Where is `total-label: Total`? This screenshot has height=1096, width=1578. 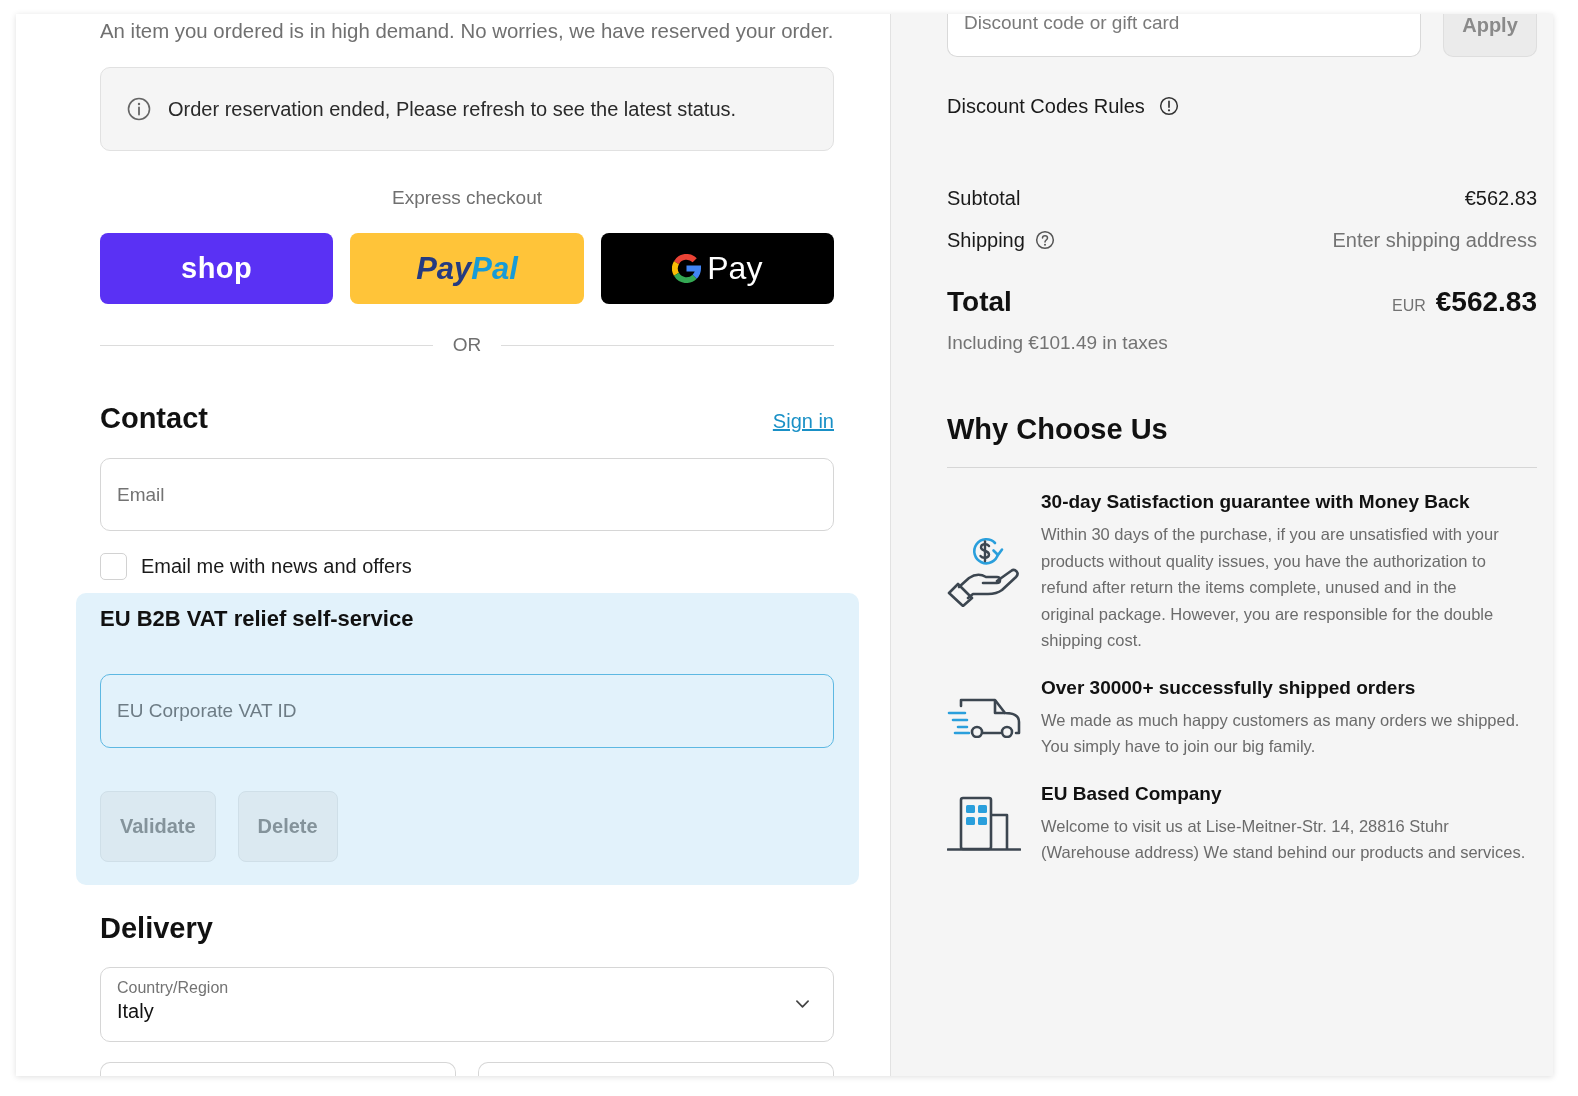
total-label: Total is located at coordinates (979, 302).